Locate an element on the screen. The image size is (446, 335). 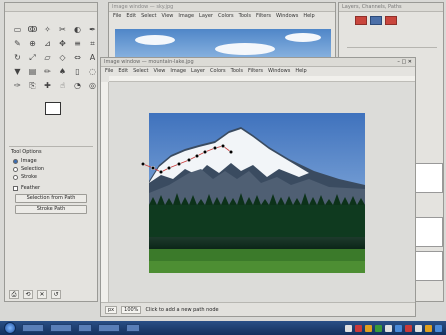
main-menu-help: Help is located at coordinates (300, 71).